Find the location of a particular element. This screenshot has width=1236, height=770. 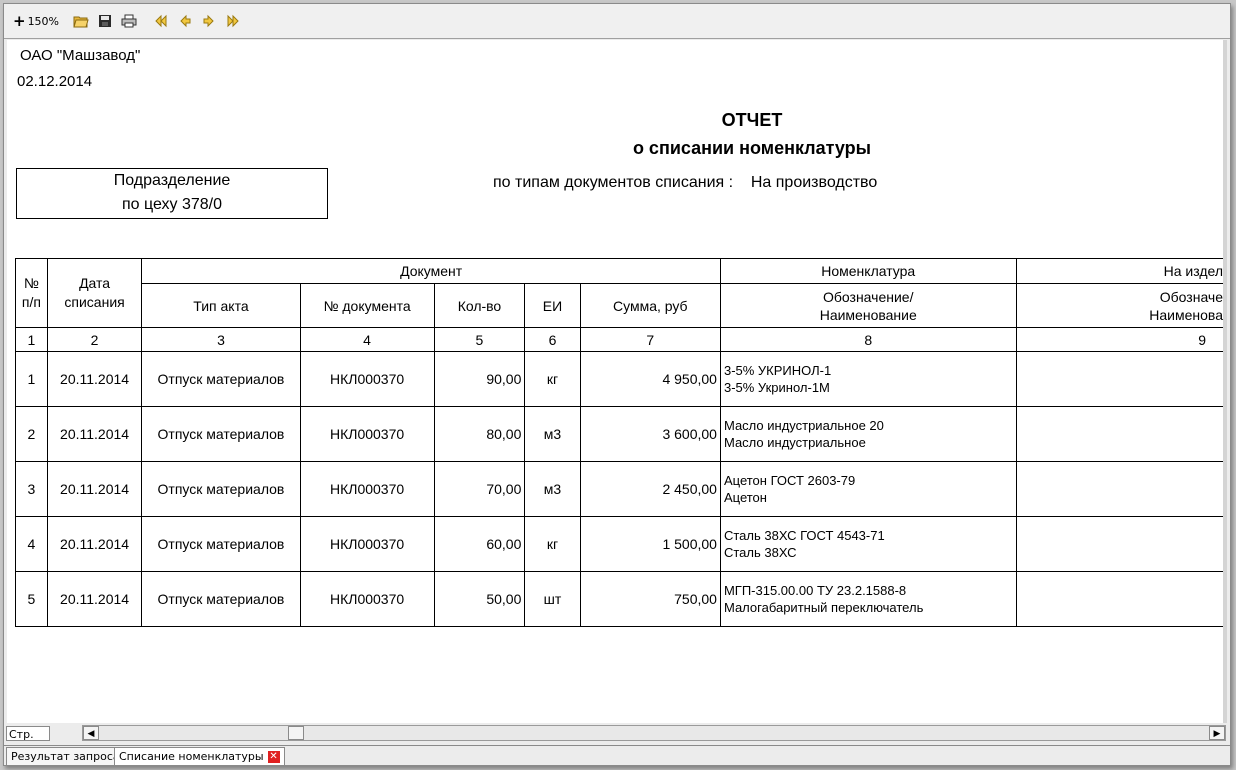

document-type-value: На производство is located at coordinates (814, 182).